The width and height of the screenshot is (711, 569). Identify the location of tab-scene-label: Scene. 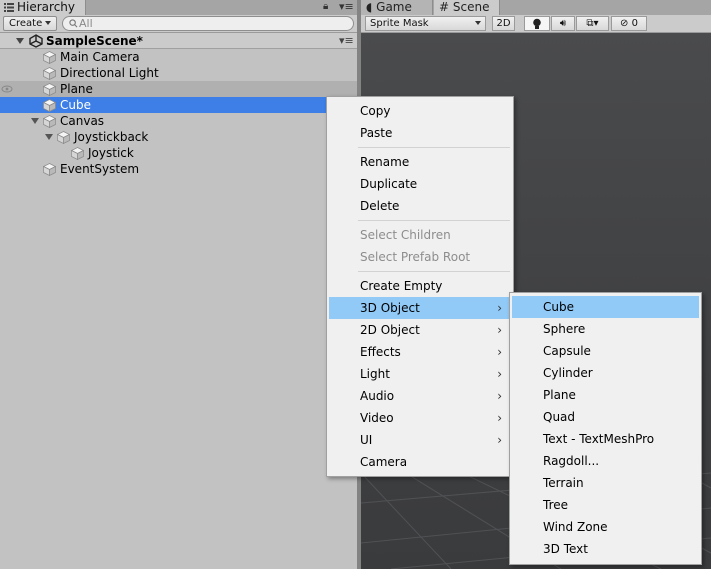
(471, 7).